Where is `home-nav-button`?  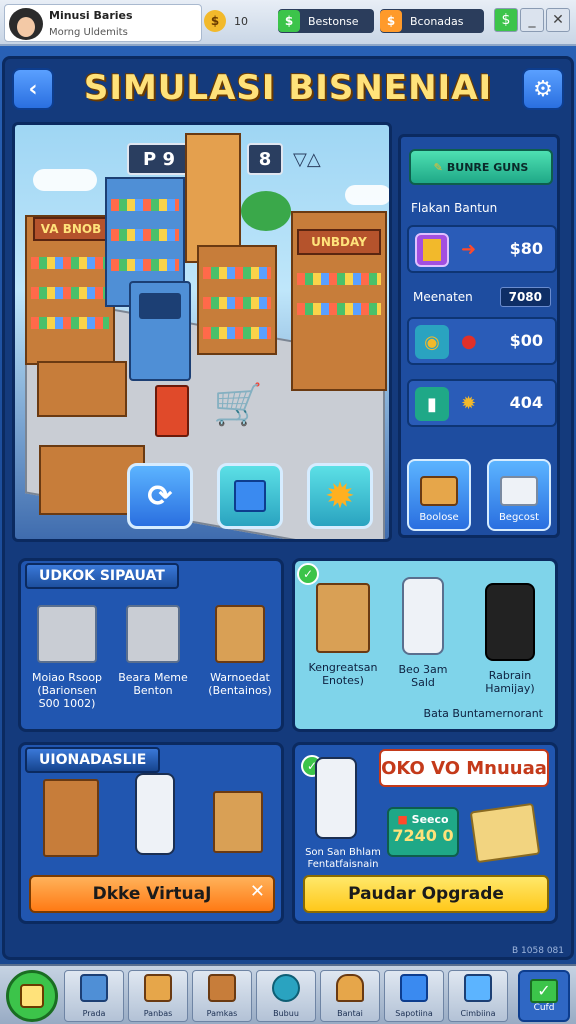
home-nav-button is located at coordinates (32, 996).